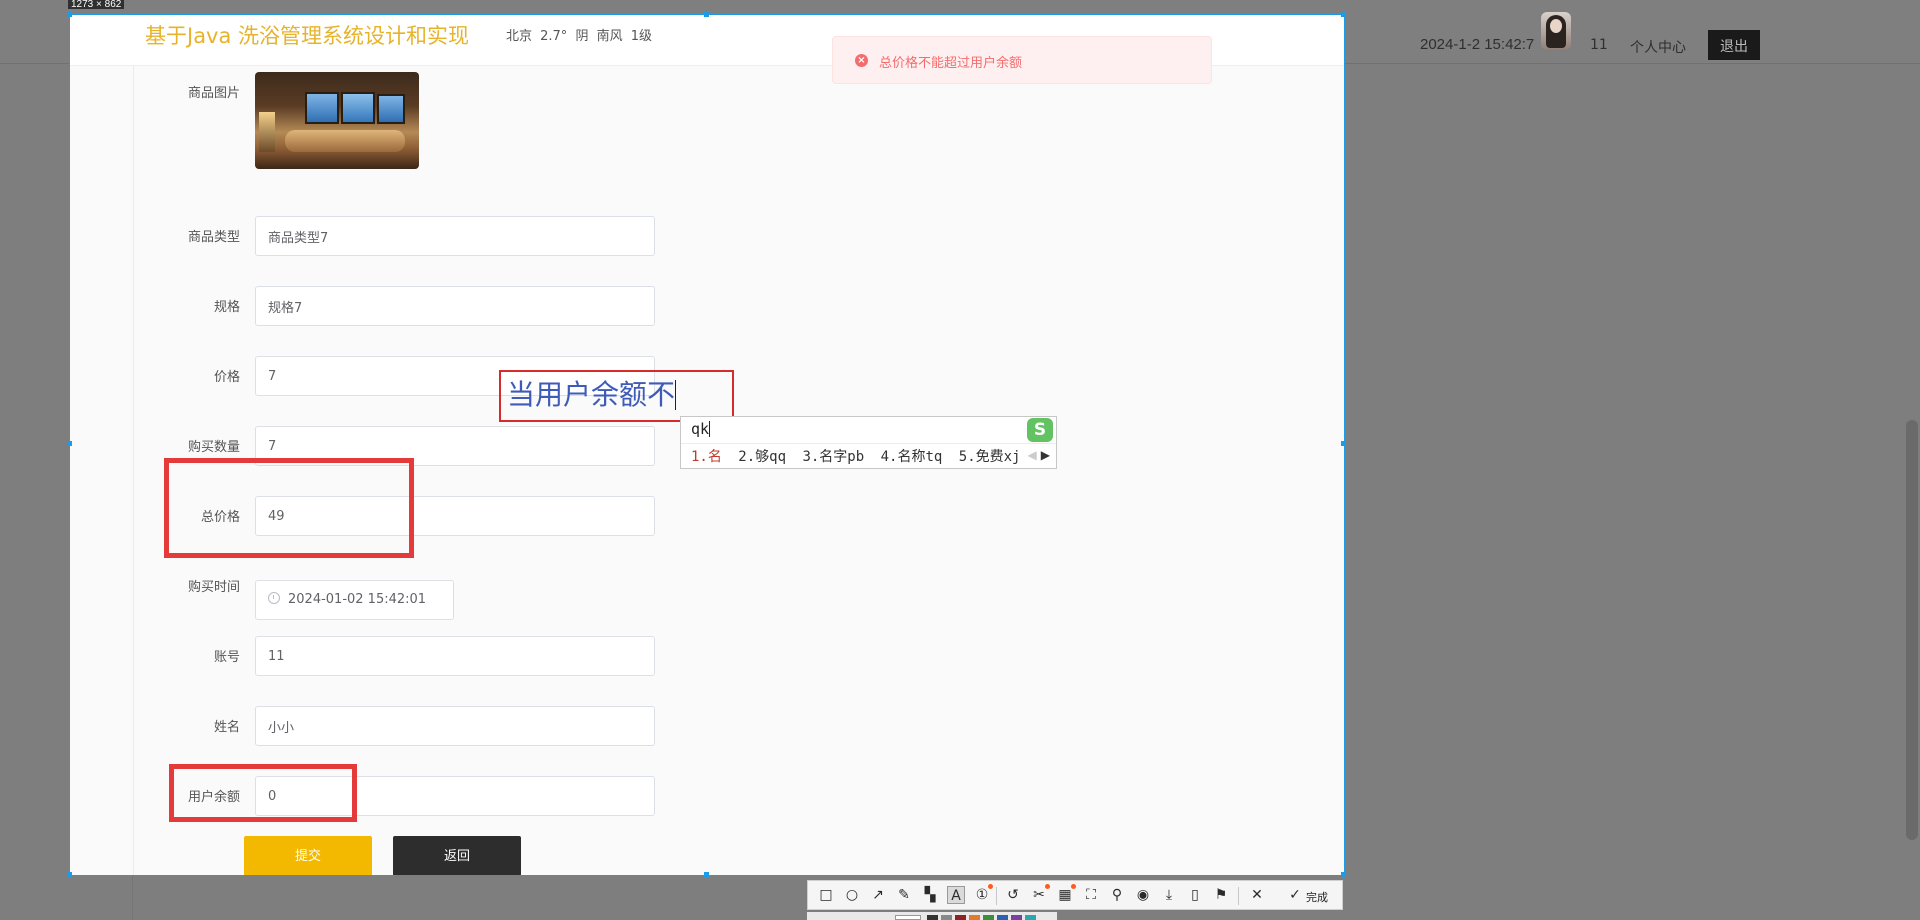 This screenshot has width=1920, height=920. What do you see at coordinates (826, 895) in the screenshot?
I see `rectangle-icon: □` at bounding box center [826, 895].